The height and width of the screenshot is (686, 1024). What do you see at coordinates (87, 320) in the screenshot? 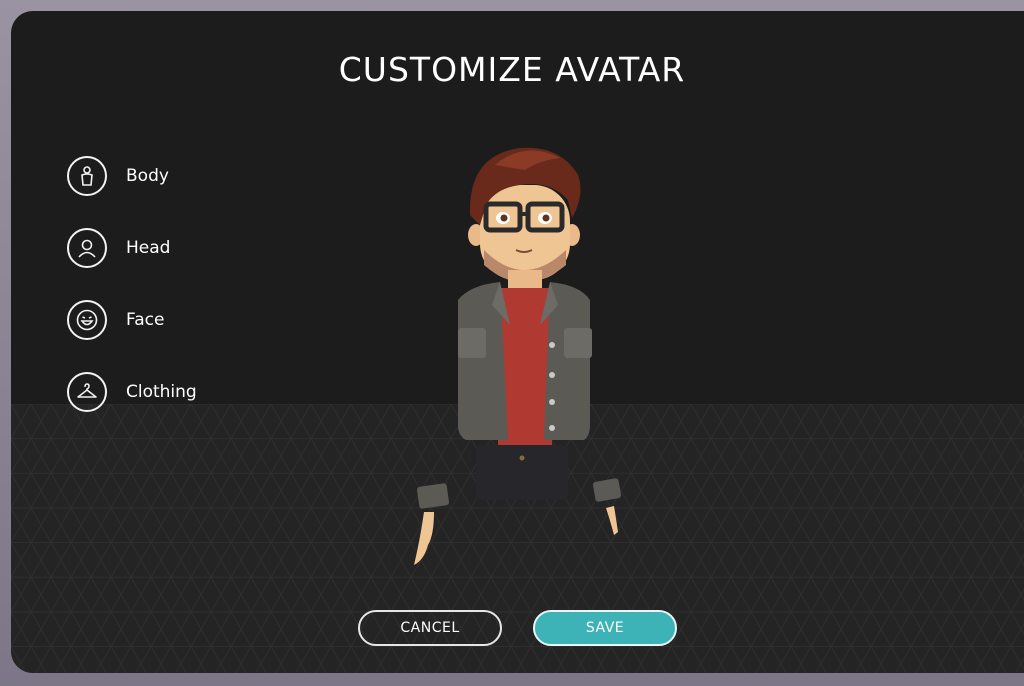
I see `face-icon` at bounding box center [87, 320].